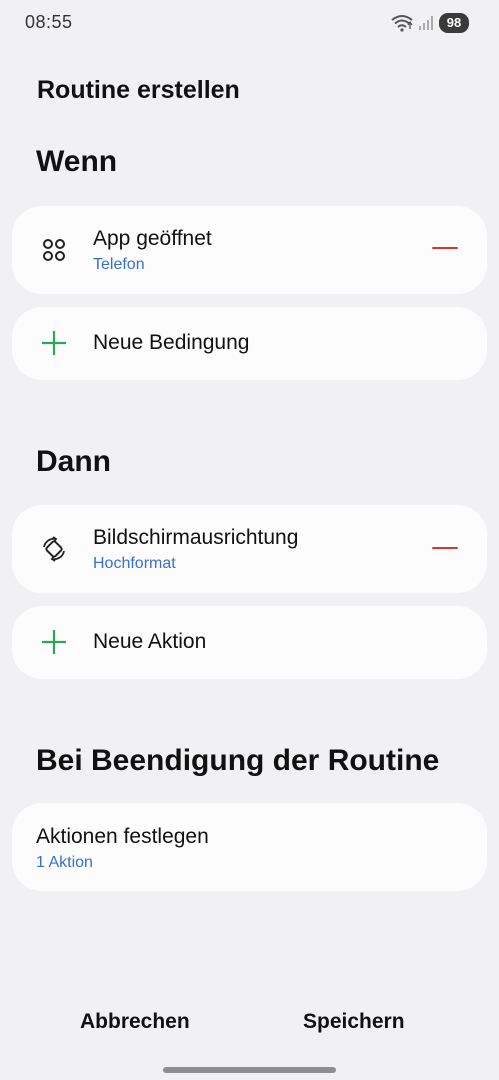 The image size is (499, 1080). What do you see at coordinates (73, 461) in the screenshot?
I see `section-title-then: Dann` at bounding box center [73, 461].